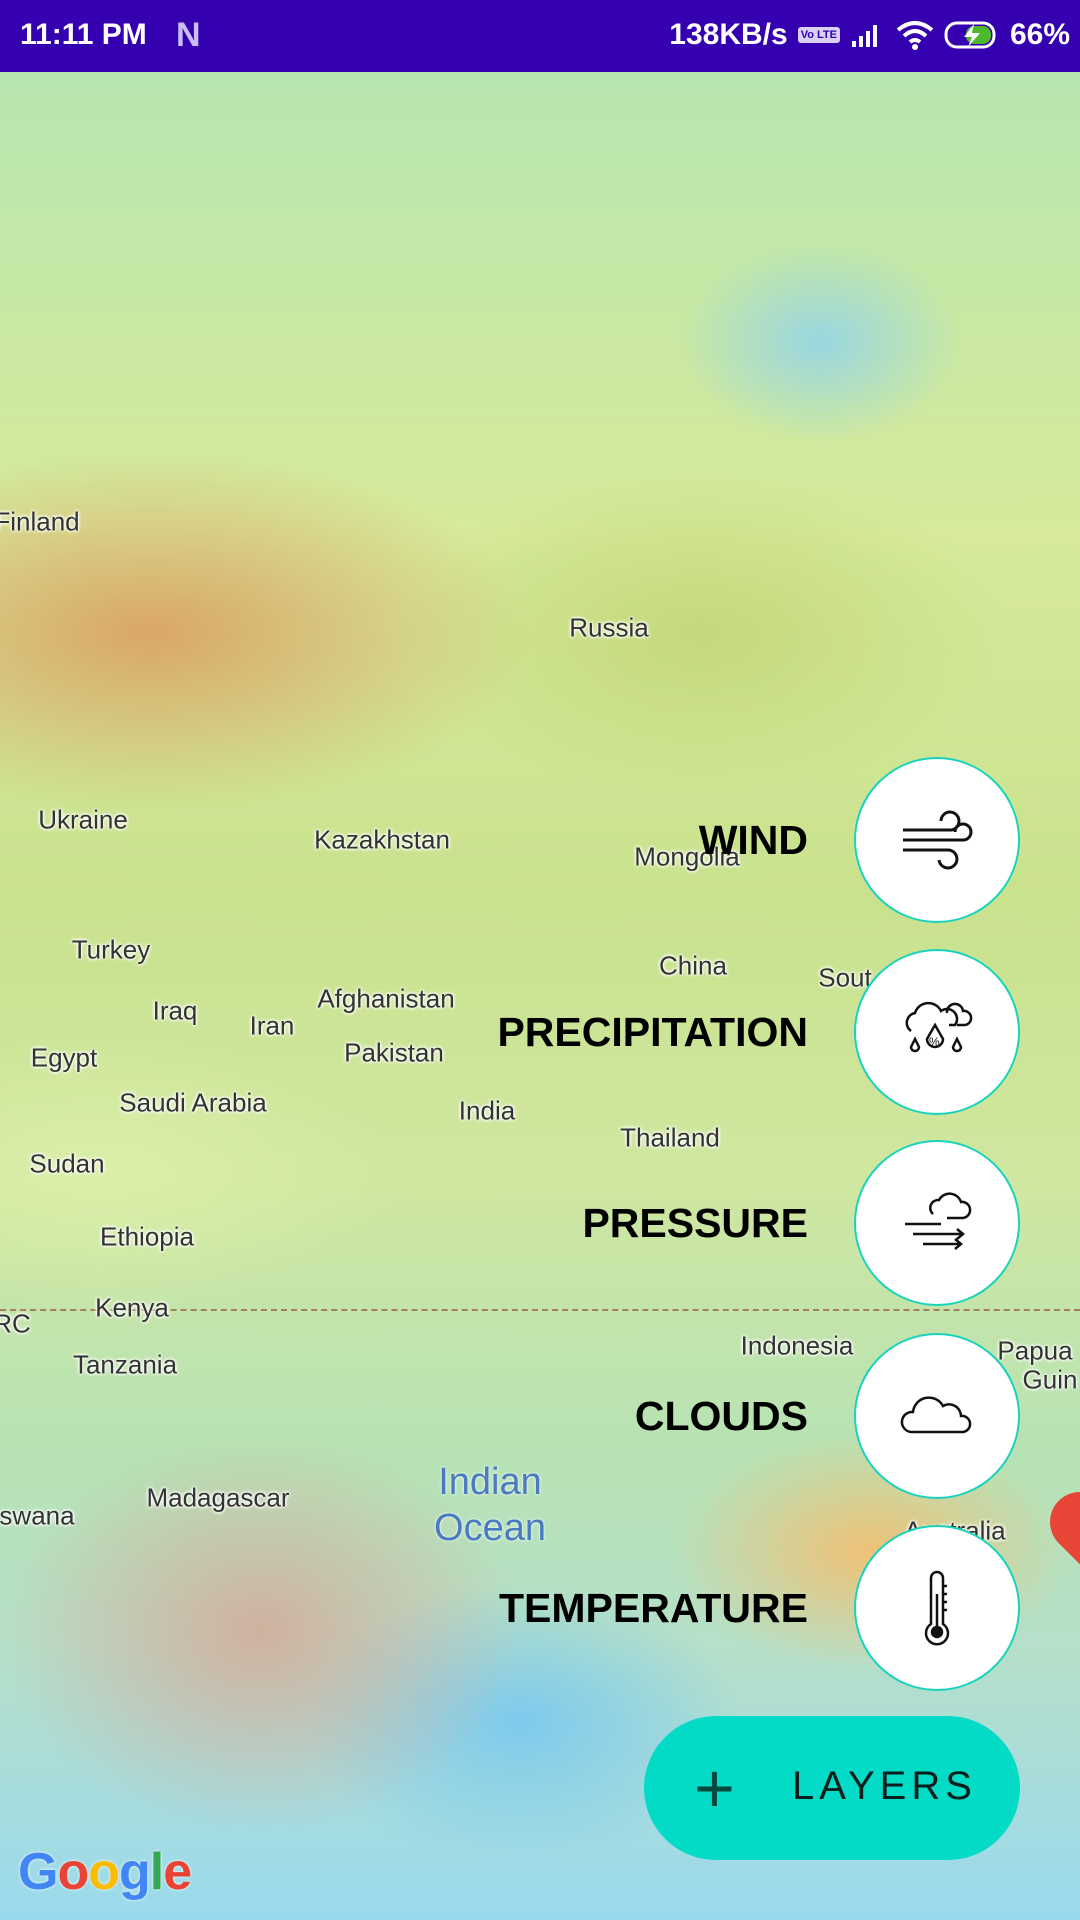 The image size is (1080, 1920). I want to click on map-label: Ukraine, so click(83, 819).